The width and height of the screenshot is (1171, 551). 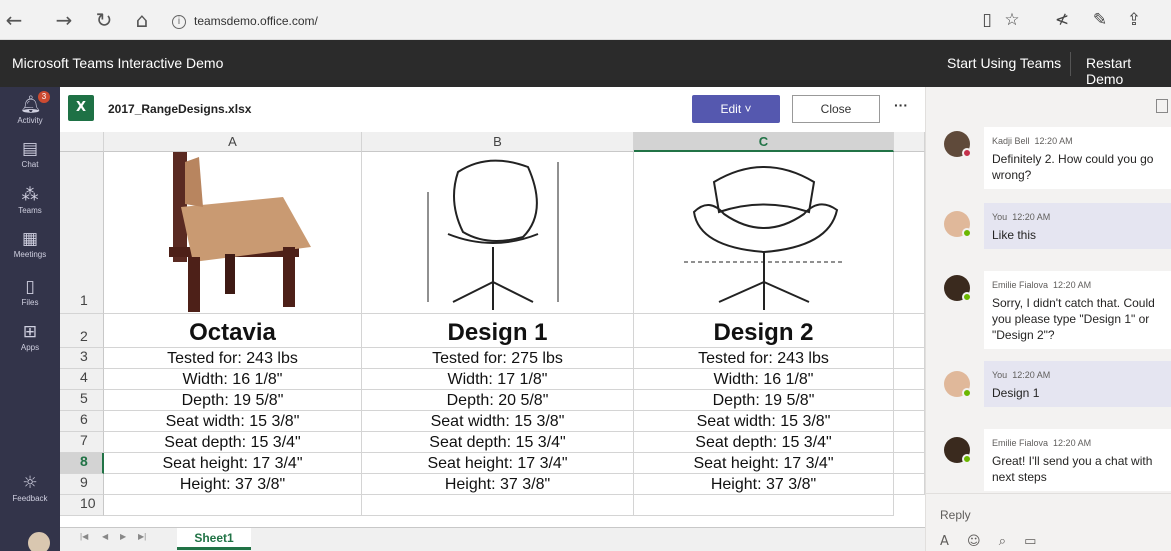 I want to click on rail-item-activity: 🔔︎ 3 Activity, so click(x=30, y=108).